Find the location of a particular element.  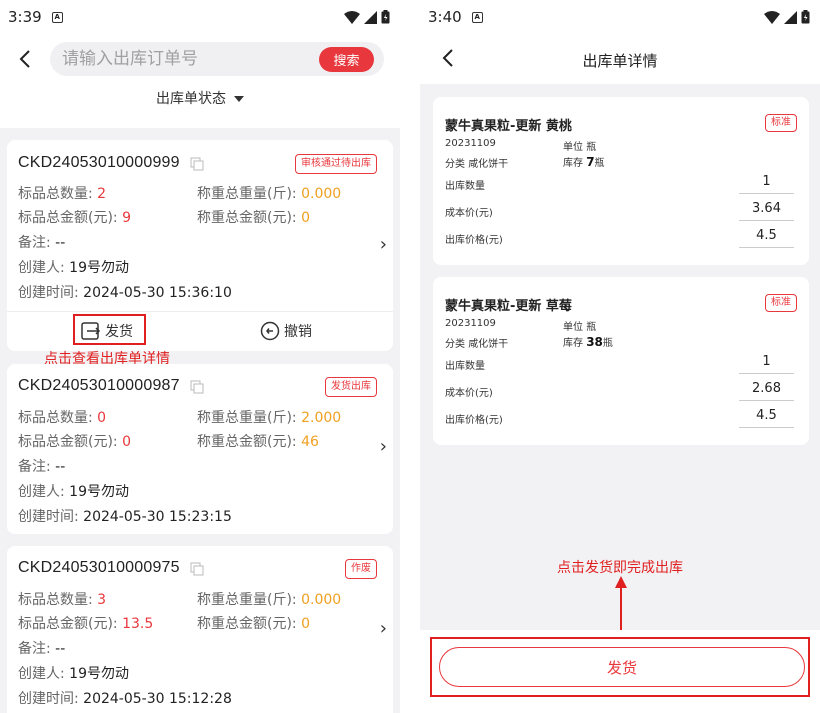

product-code: 20231109 is located at coordinates (470, 323).